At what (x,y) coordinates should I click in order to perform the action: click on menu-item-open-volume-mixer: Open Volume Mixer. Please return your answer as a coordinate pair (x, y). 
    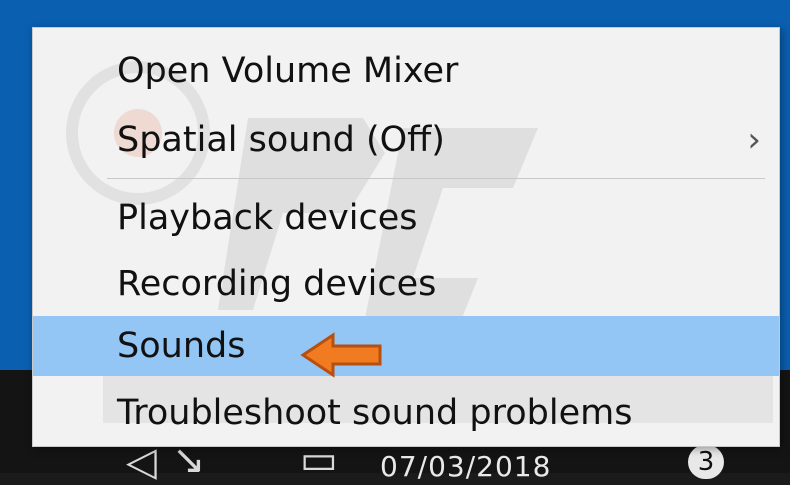
    Looking at the image, I should click on (406, 71).